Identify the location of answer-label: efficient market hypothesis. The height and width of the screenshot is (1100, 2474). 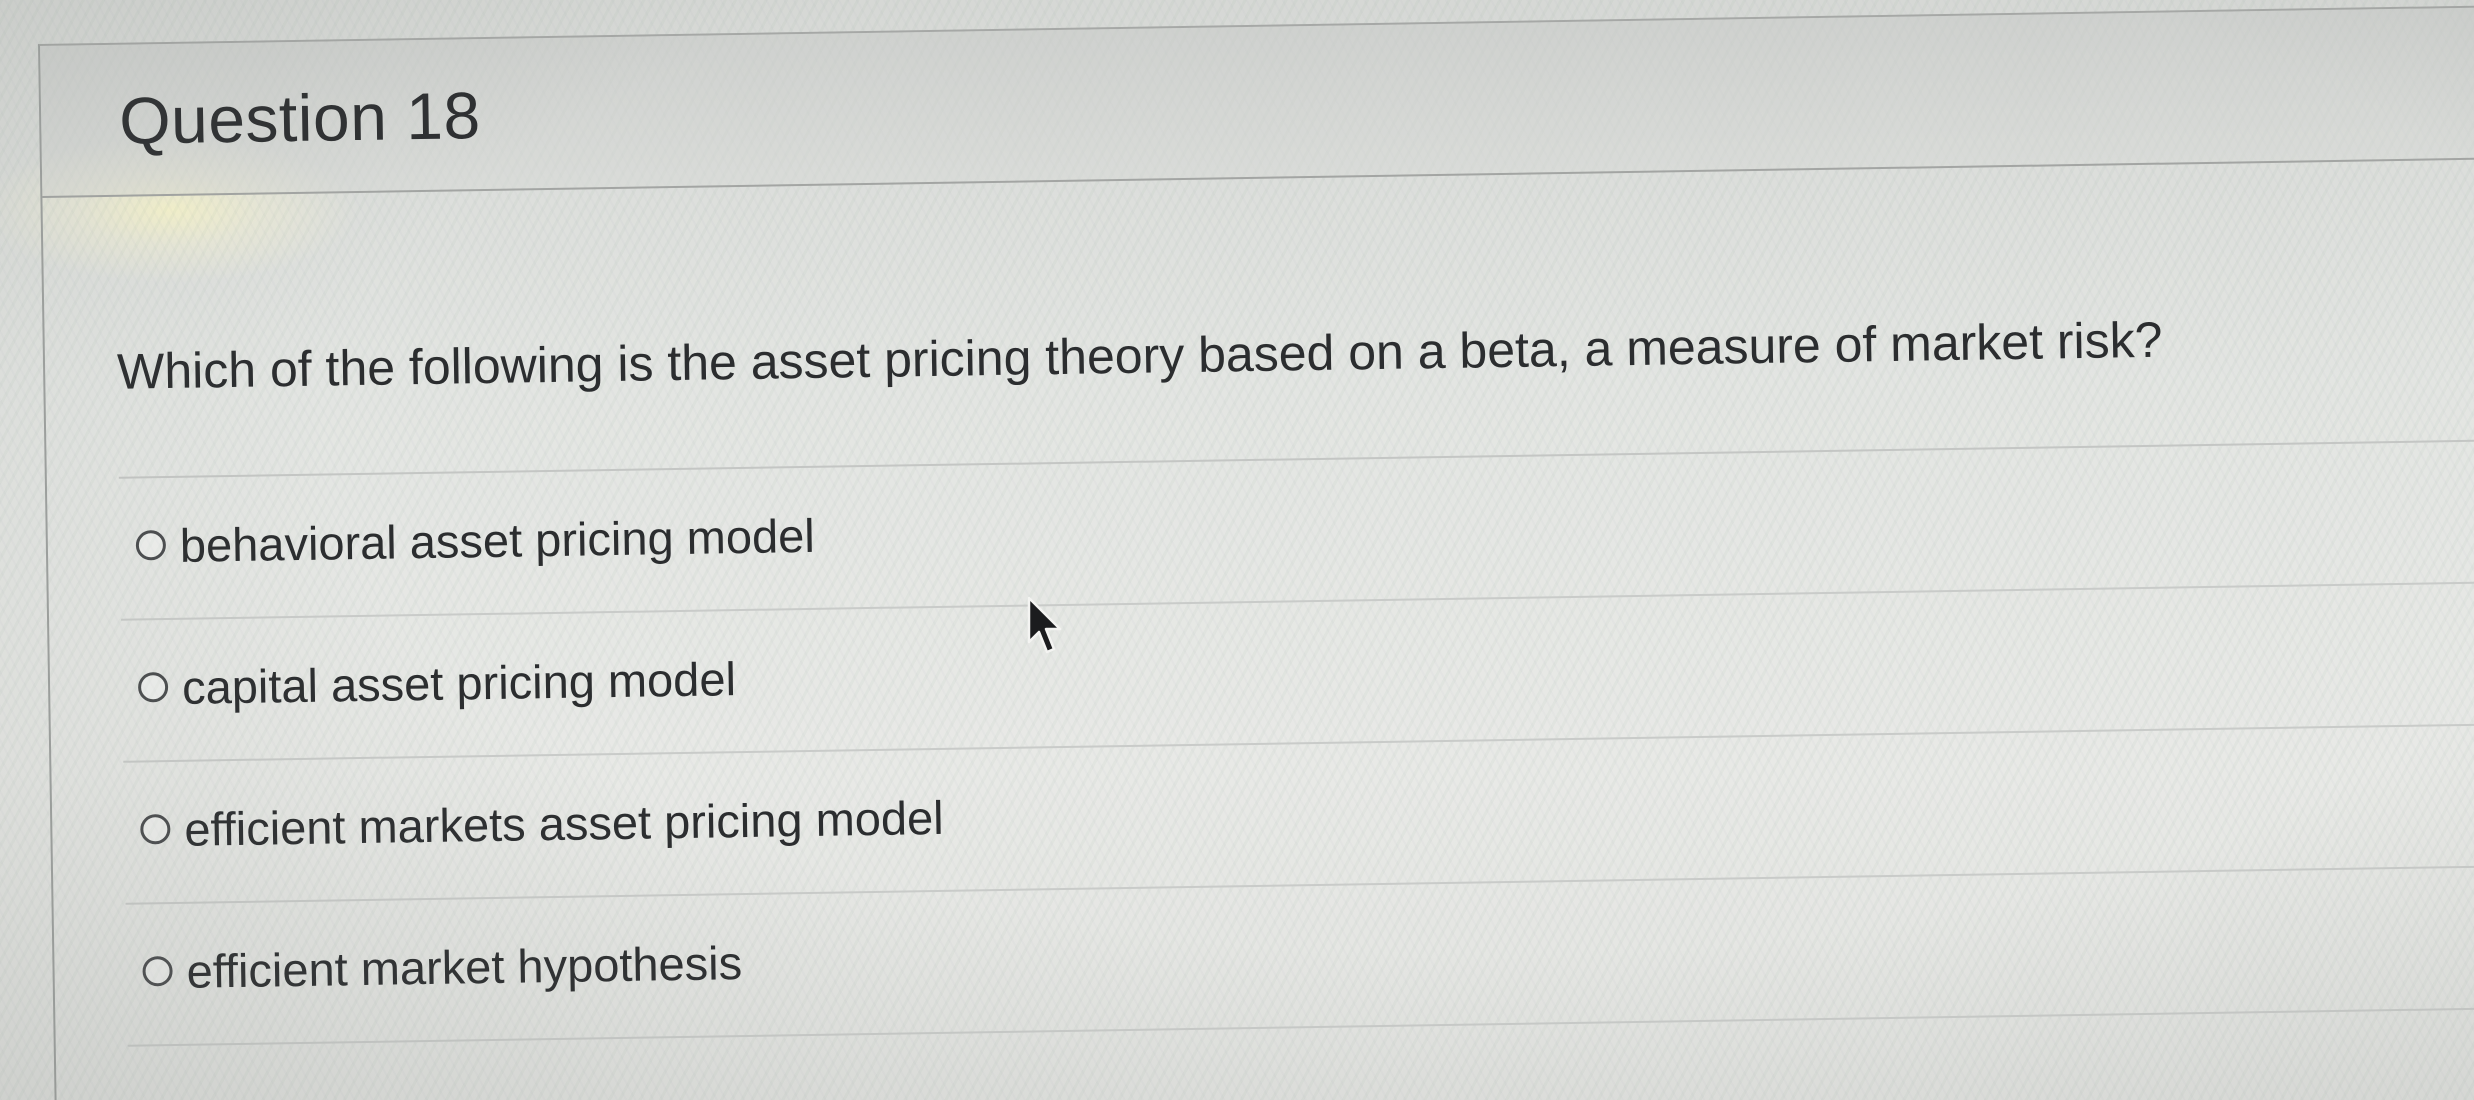
(464, 967).